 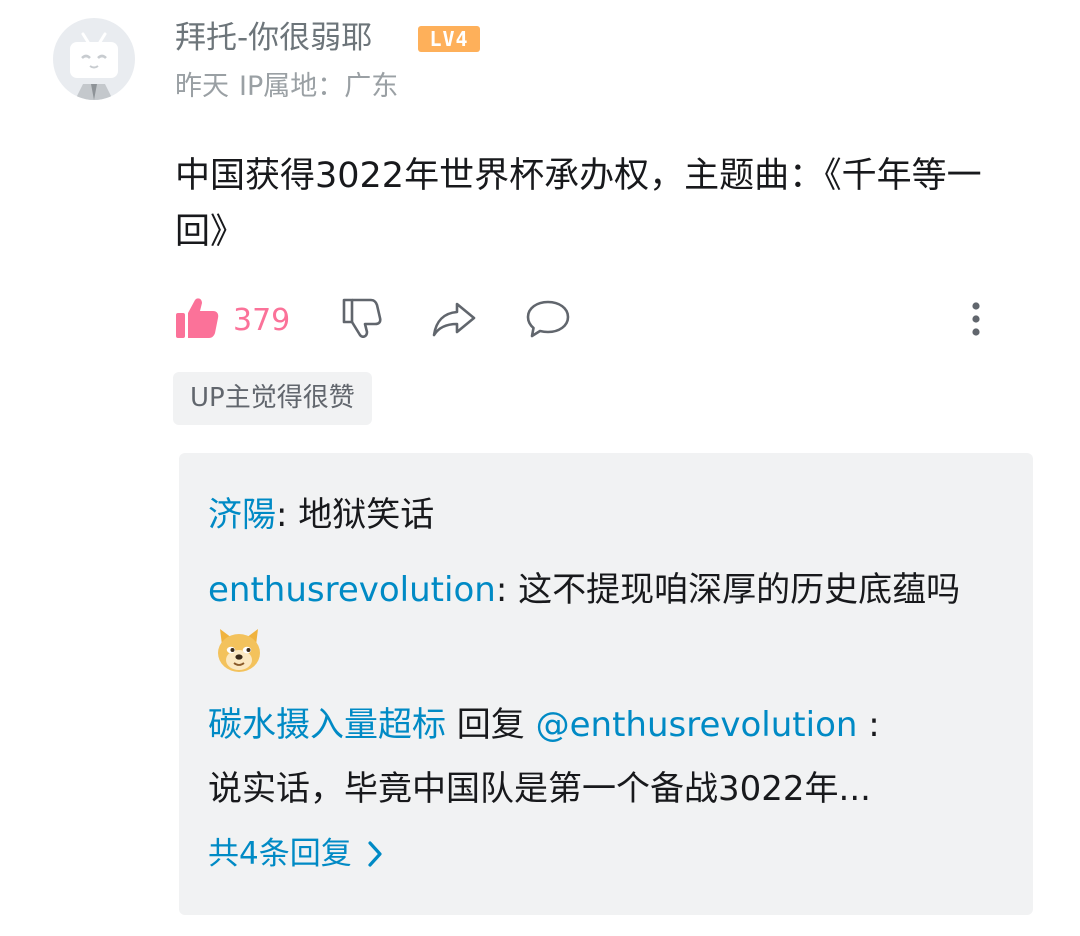 What do you see at coordinates (239, 650) in the screenshot?
I see `doge-emoji-icon` at bounding box center [239, 650].